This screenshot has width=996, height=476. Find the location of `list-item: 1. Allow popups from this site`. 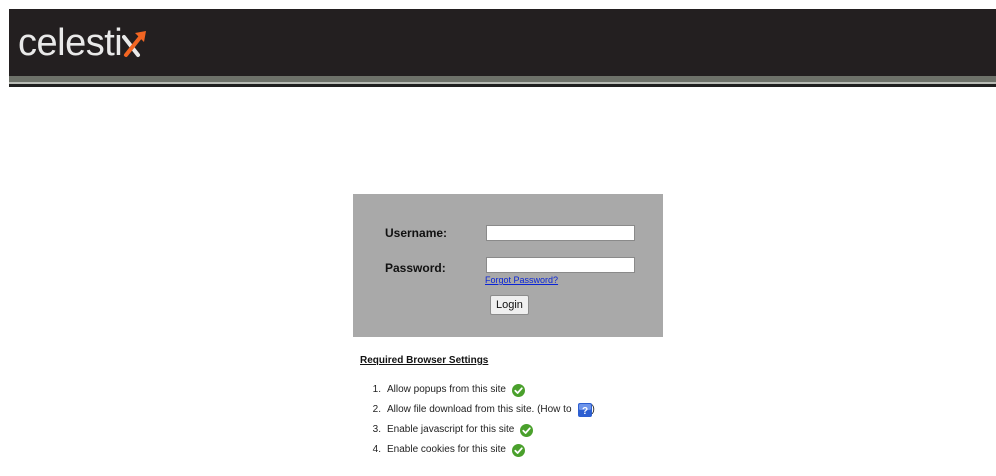

list-item: 1. Allow popups from this site is located at coordinates (476, 390).